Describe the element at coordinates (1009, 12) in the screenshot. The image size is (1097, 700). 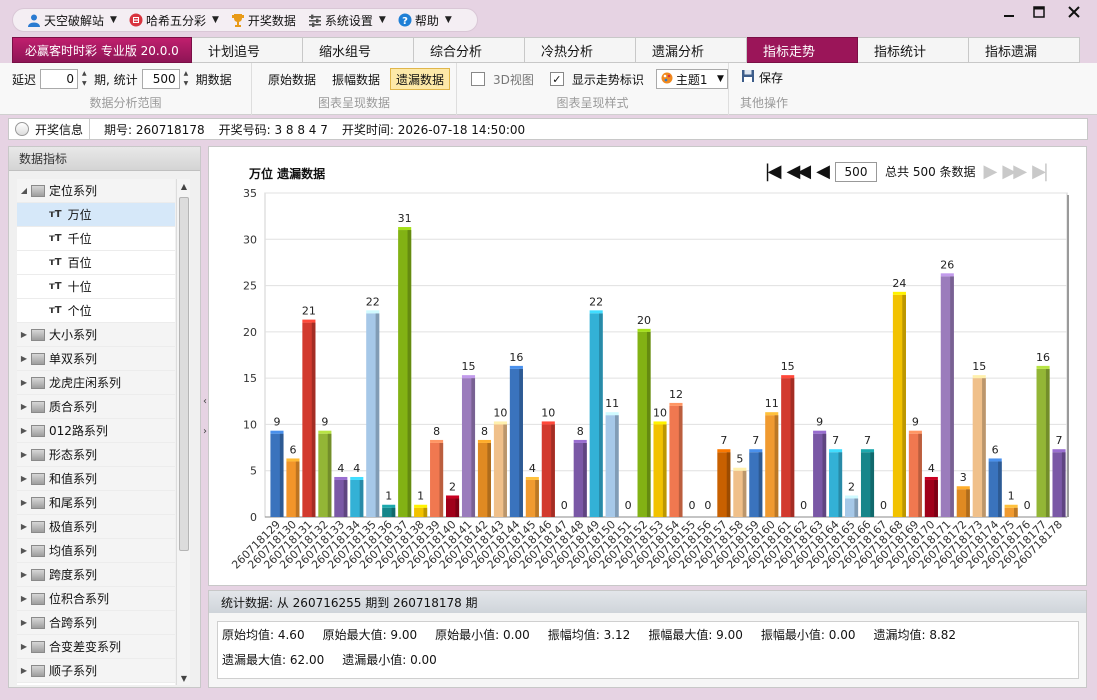
I see `minimize-icon` at that location.